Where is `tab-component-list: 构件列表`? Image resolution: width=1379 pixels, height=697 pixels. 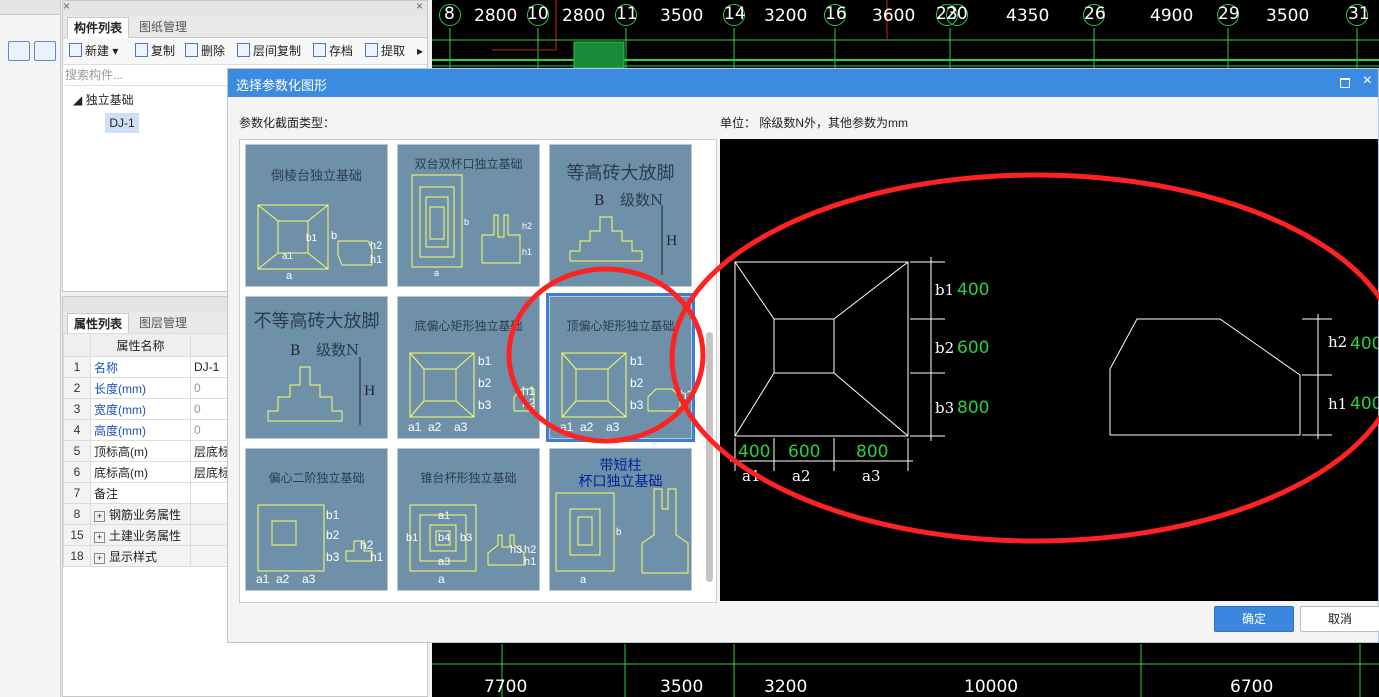
tab-component-list: 构件列表 is located at coordinates (98, 27).